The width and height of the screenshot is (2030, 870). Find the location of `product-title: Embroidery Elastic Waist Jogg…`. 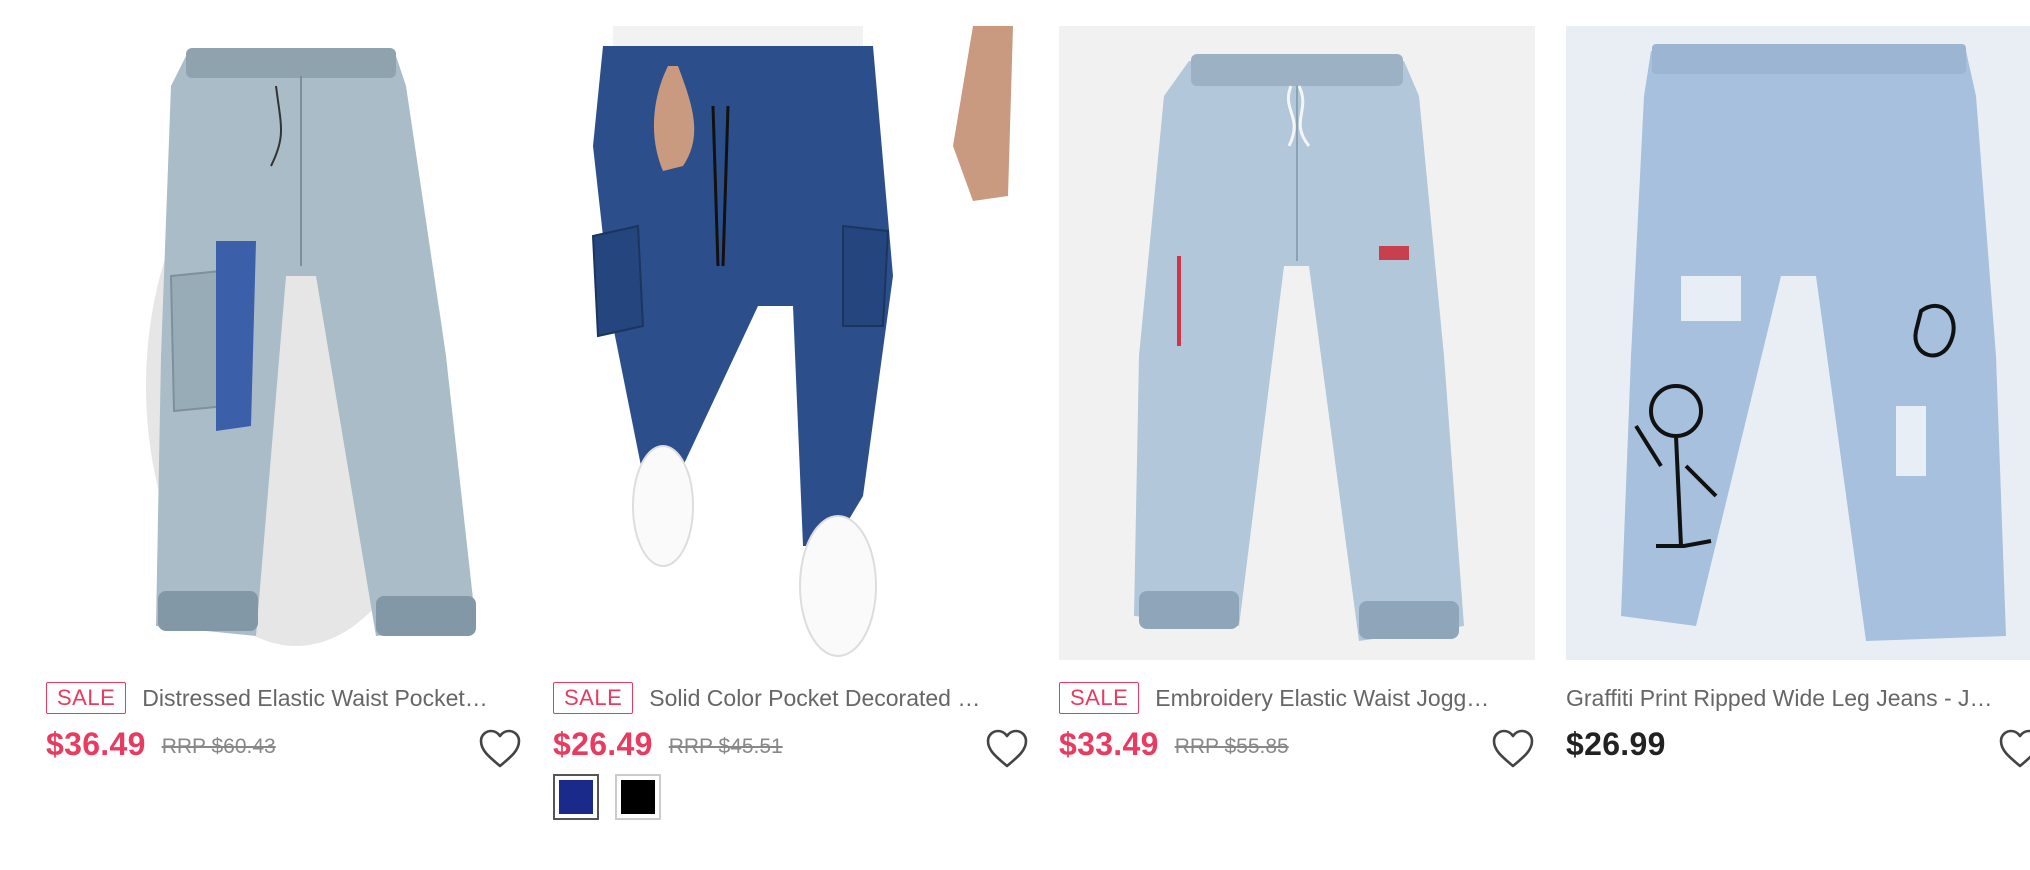

product-title: Embroidery Elastic Waist Jogg… is located at coordinates (1345, 698).